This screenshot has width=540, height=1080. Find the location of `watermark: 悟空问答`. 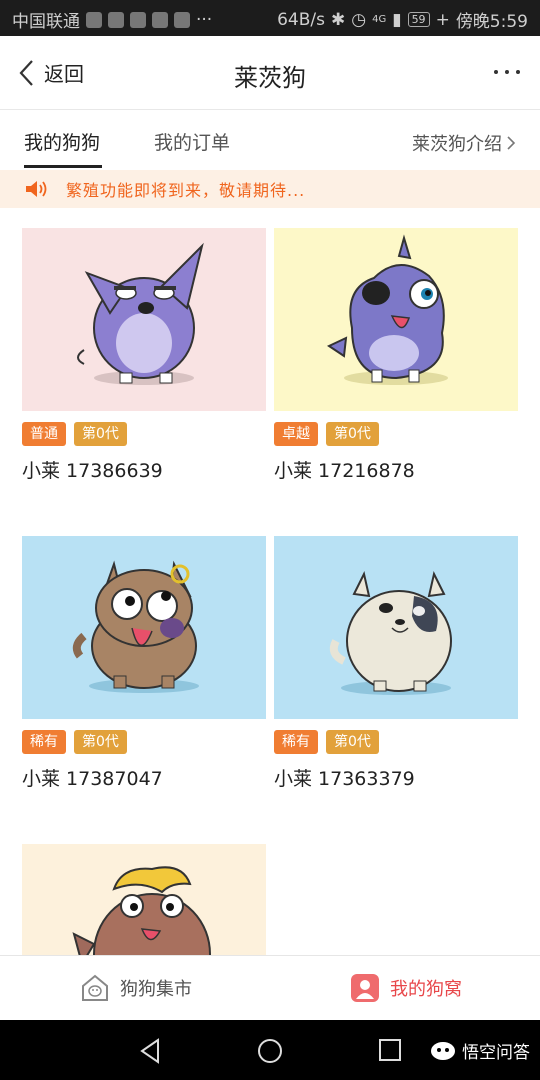

watermark: 悟空问答 is located at coordinates (480, 1050).